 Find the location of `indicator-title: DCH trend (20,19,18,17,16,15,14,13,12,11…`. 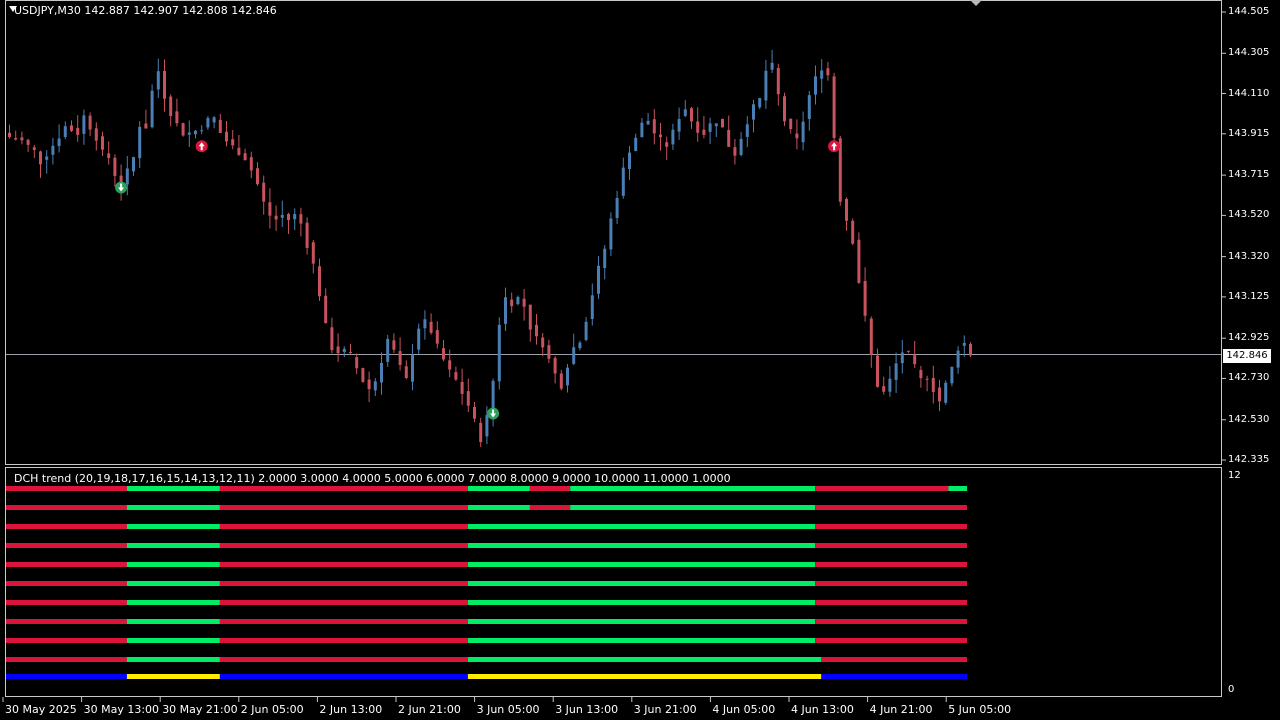

indicator-title: DCH trend (20,19,18,17,16,15,14,13,12,11… is located at coordinates (372, 478).